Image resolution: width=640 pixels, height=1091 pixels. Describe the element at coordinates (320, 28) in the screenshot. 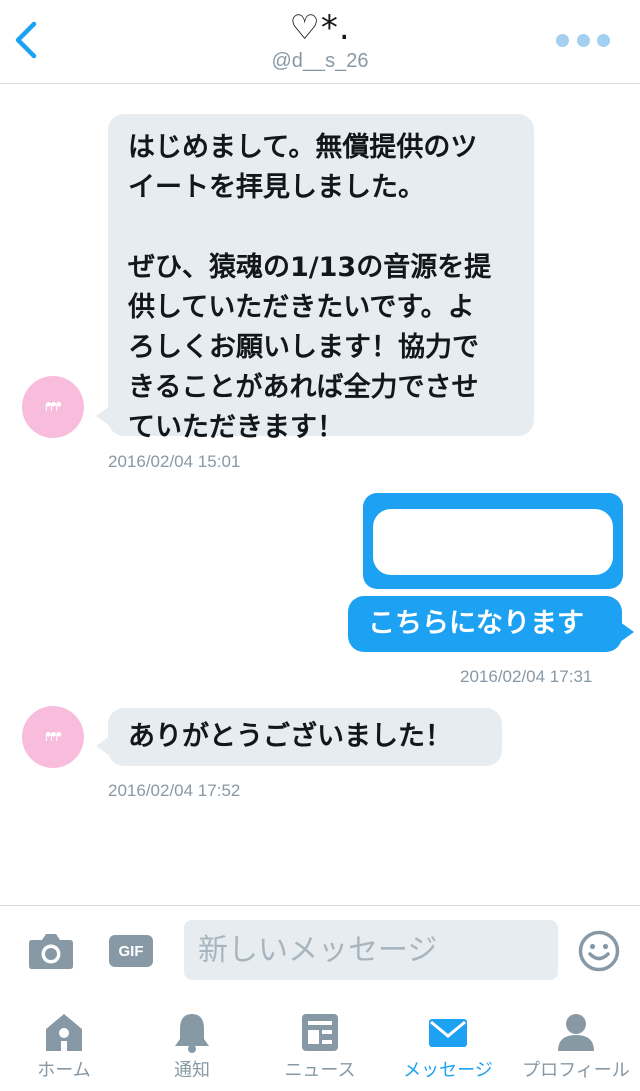

I see `conversation-title: ♡*.` at that location.